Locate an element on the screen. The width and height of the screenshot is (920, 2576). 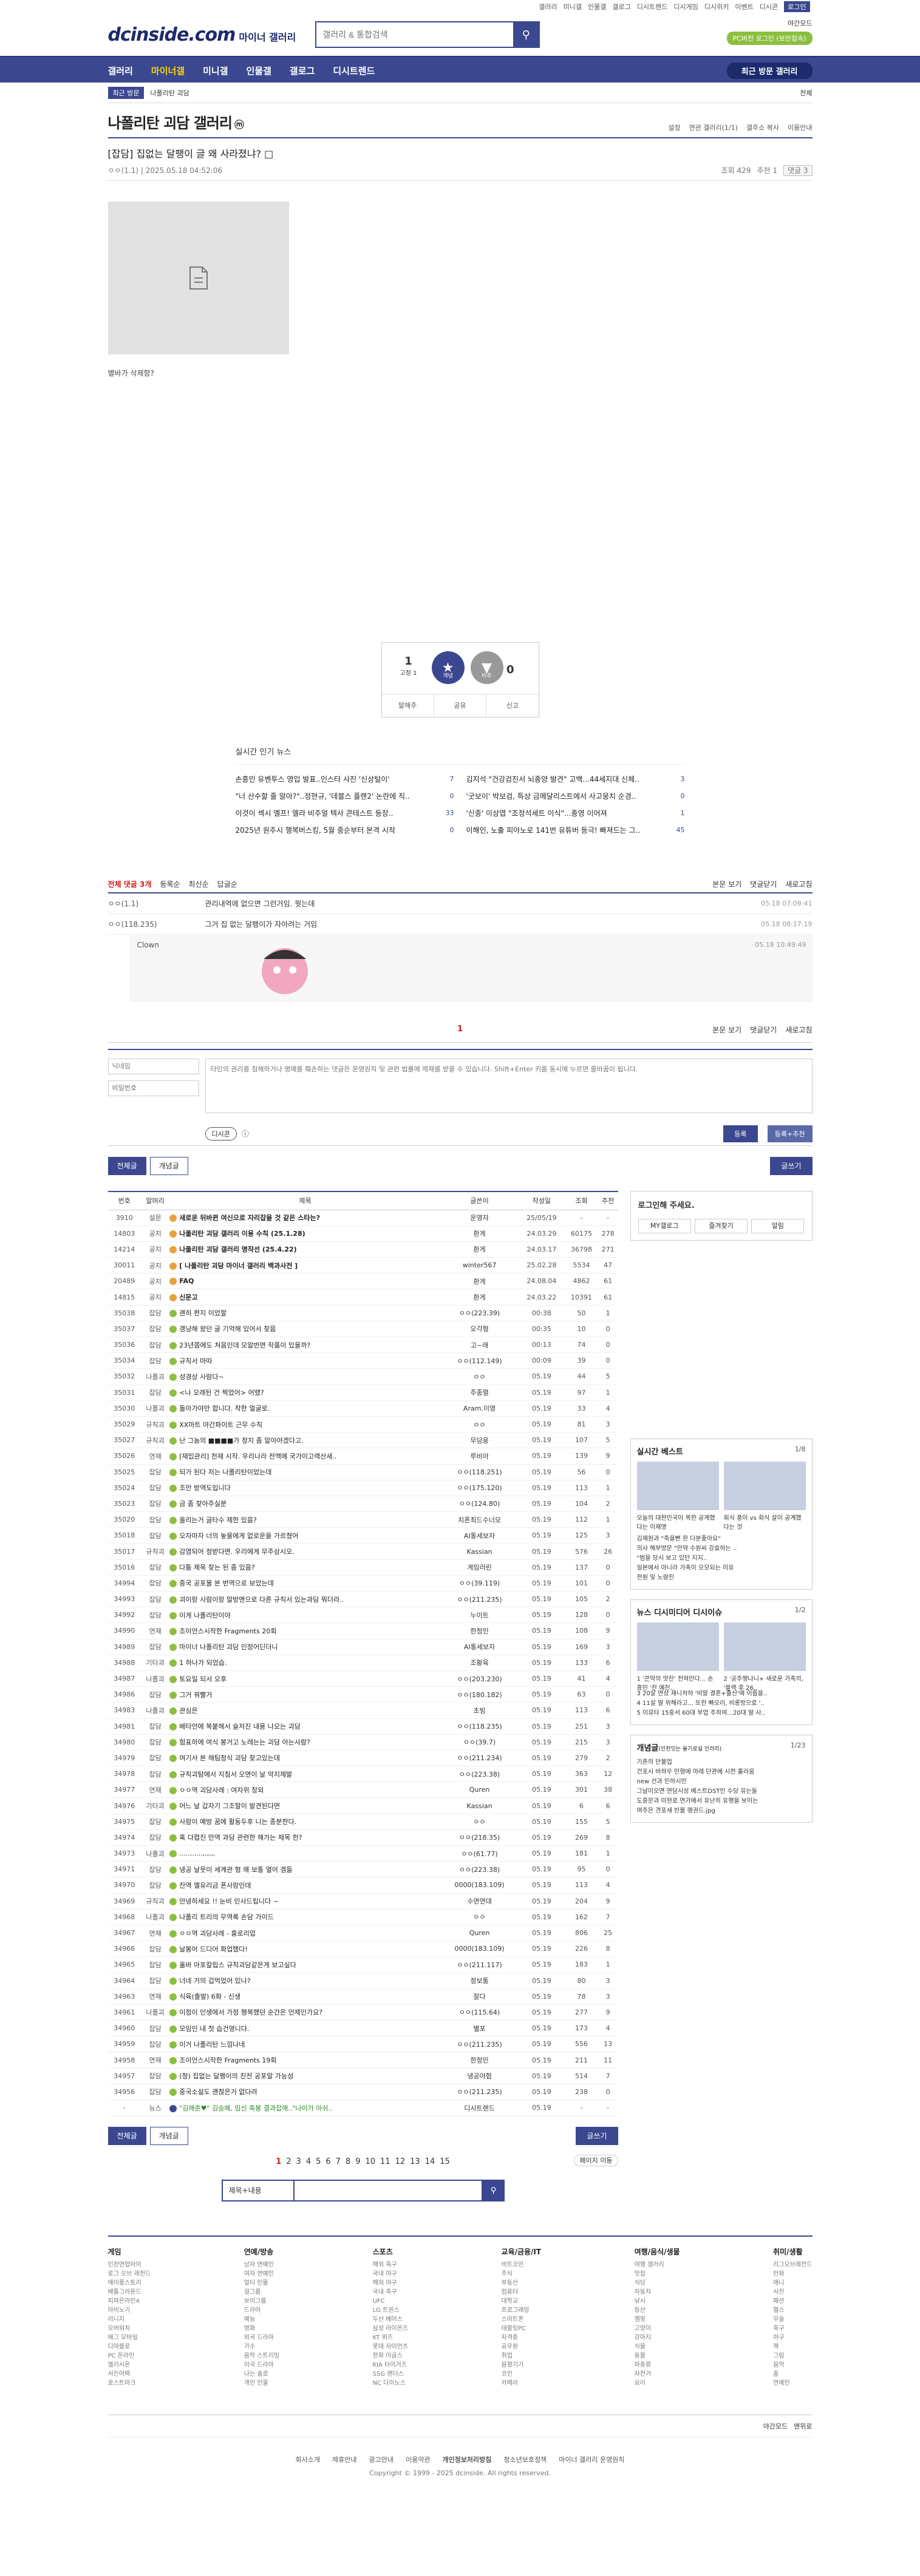
board-search-button: ⚲ is located at coordinates (494, 2191).